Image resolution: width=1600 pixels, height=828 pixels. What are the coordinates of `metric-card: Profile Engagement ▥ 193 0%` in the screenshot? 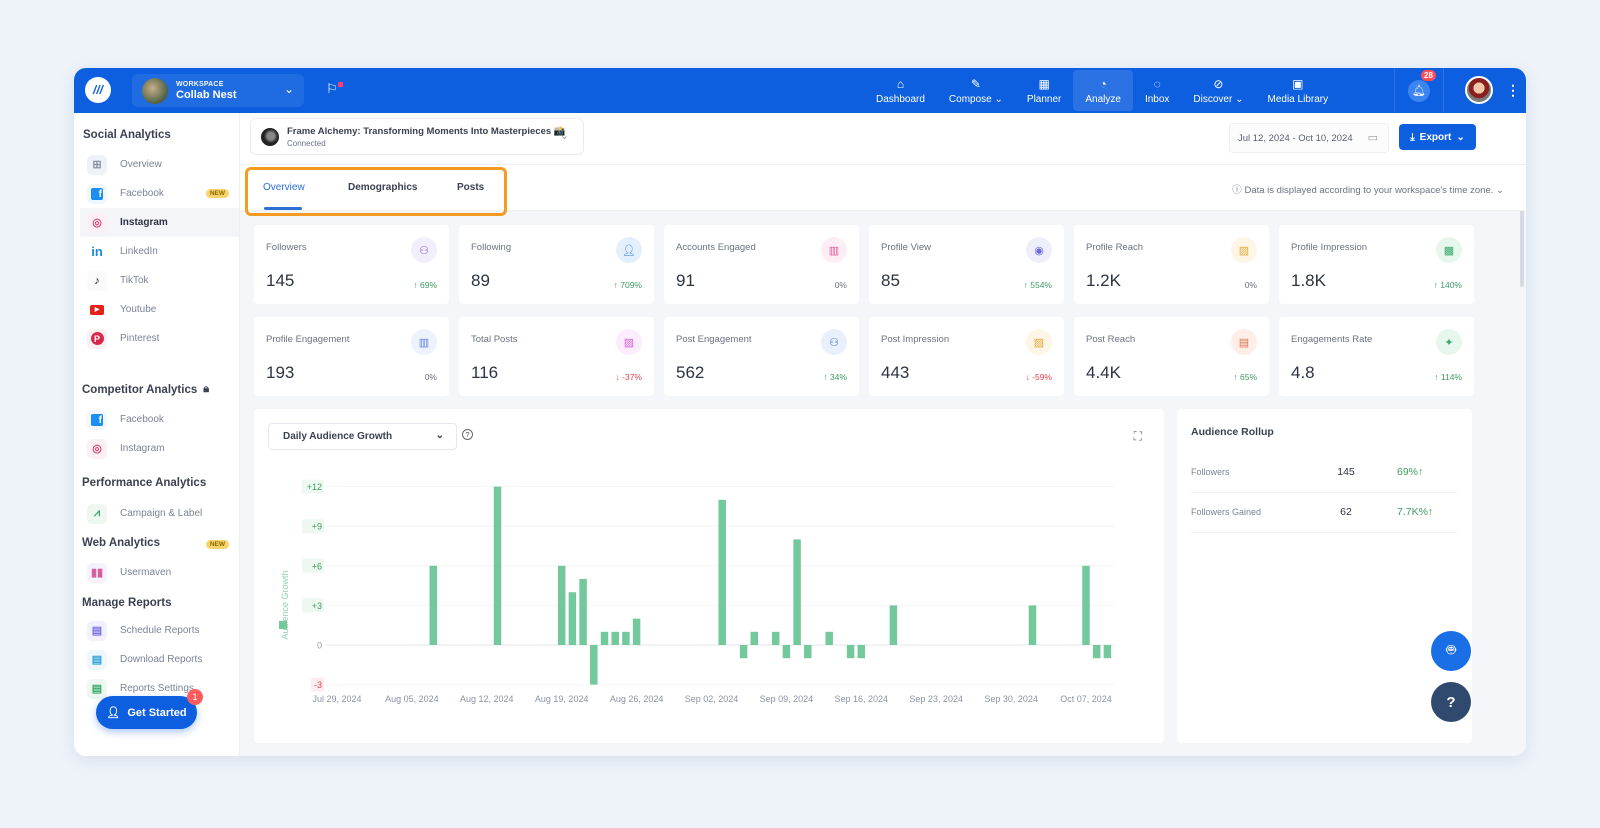 It's located at (351, 356).